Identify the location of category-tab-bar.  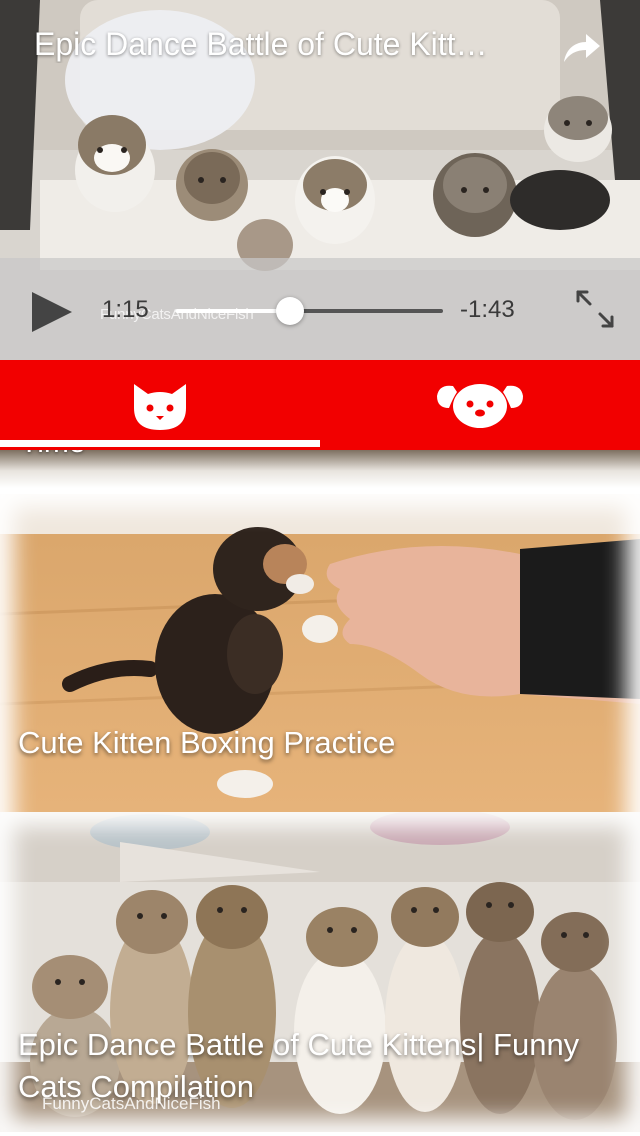
(320, 405).